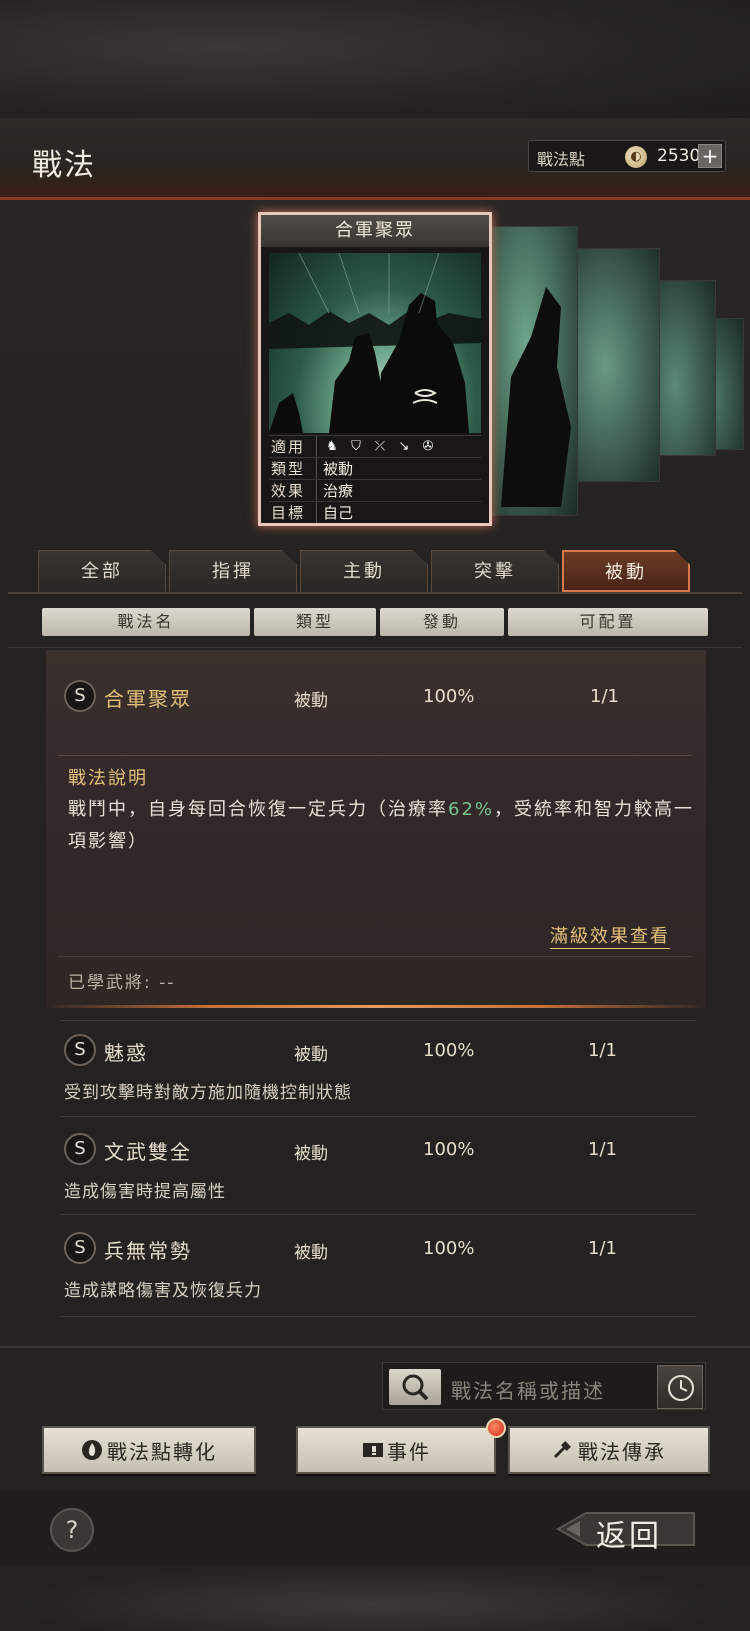 The image size is (750, 1631). Describe the element at coordinates (258, 809) in the screenshot. I see `description-part: 戰鬥中，自身每回合恢復一定兵力（治療率` at that location.